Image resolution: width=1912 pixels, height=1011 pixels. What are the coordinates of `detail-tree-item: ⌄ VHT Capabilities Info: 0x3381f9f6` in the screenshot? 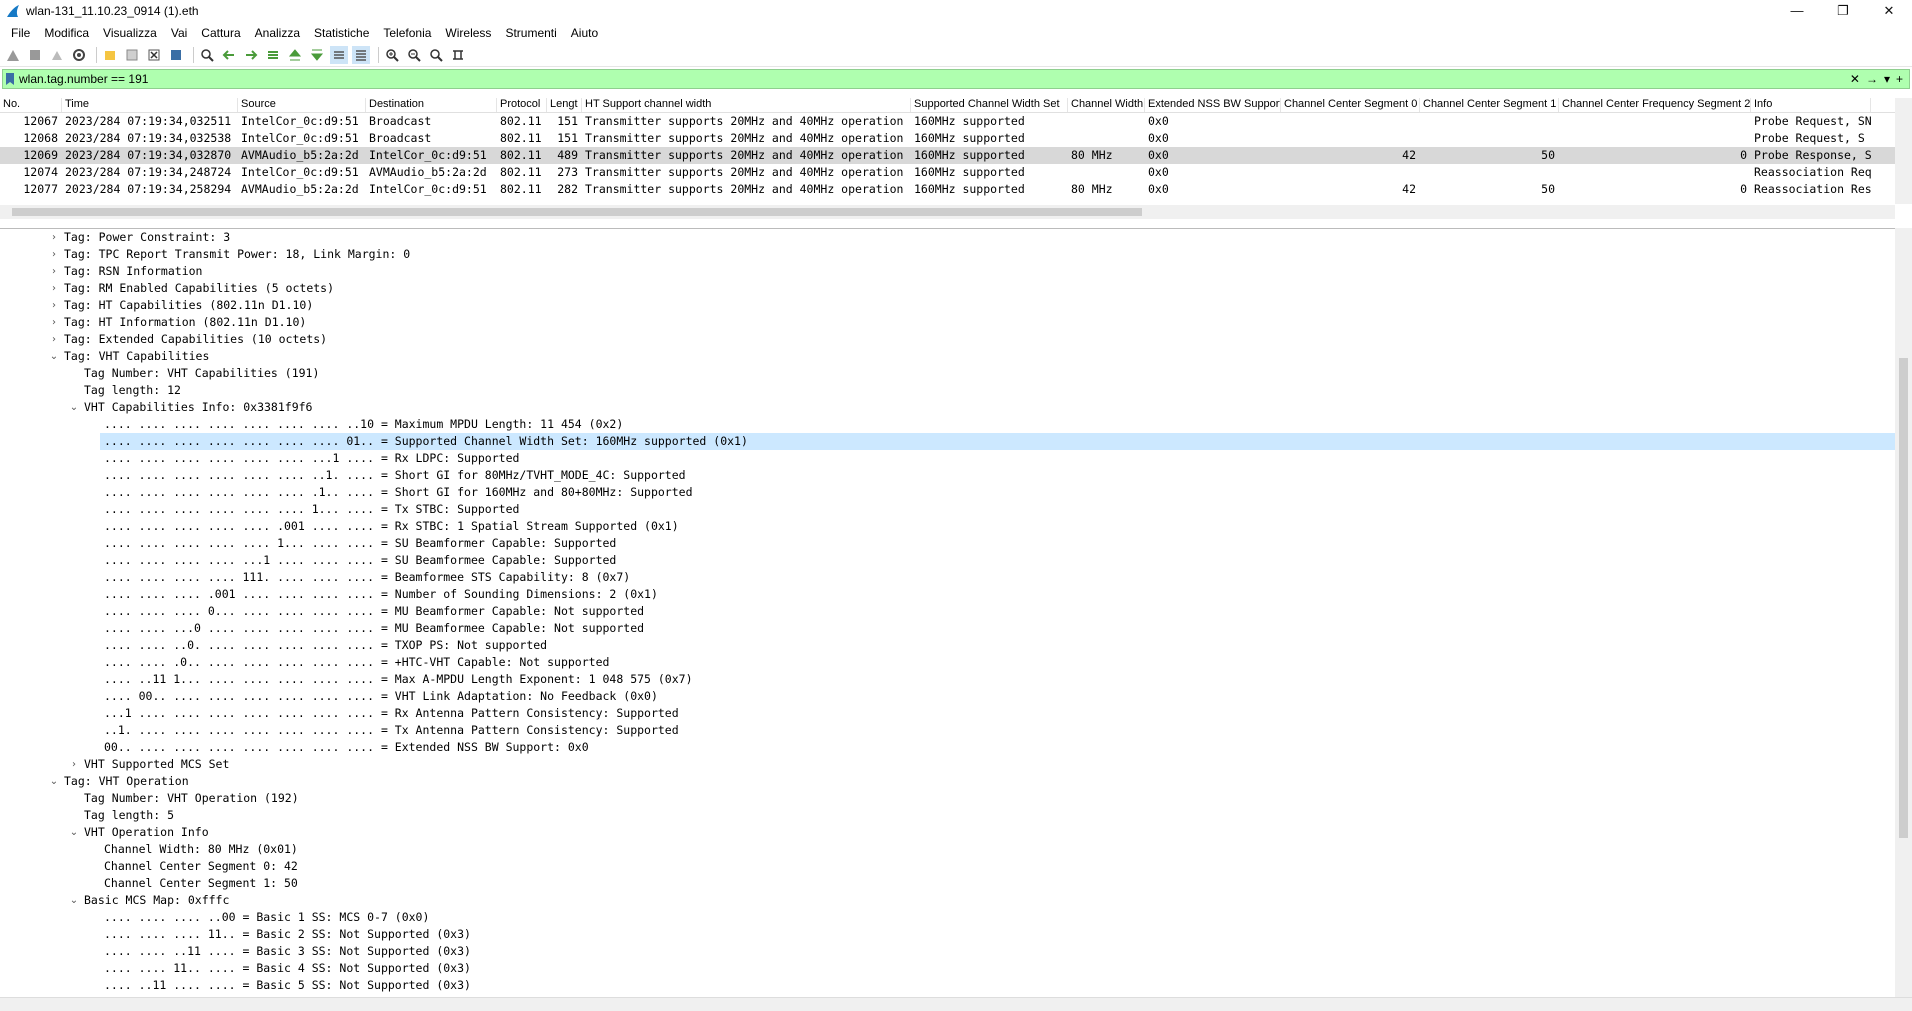 It's located at (947, 407).